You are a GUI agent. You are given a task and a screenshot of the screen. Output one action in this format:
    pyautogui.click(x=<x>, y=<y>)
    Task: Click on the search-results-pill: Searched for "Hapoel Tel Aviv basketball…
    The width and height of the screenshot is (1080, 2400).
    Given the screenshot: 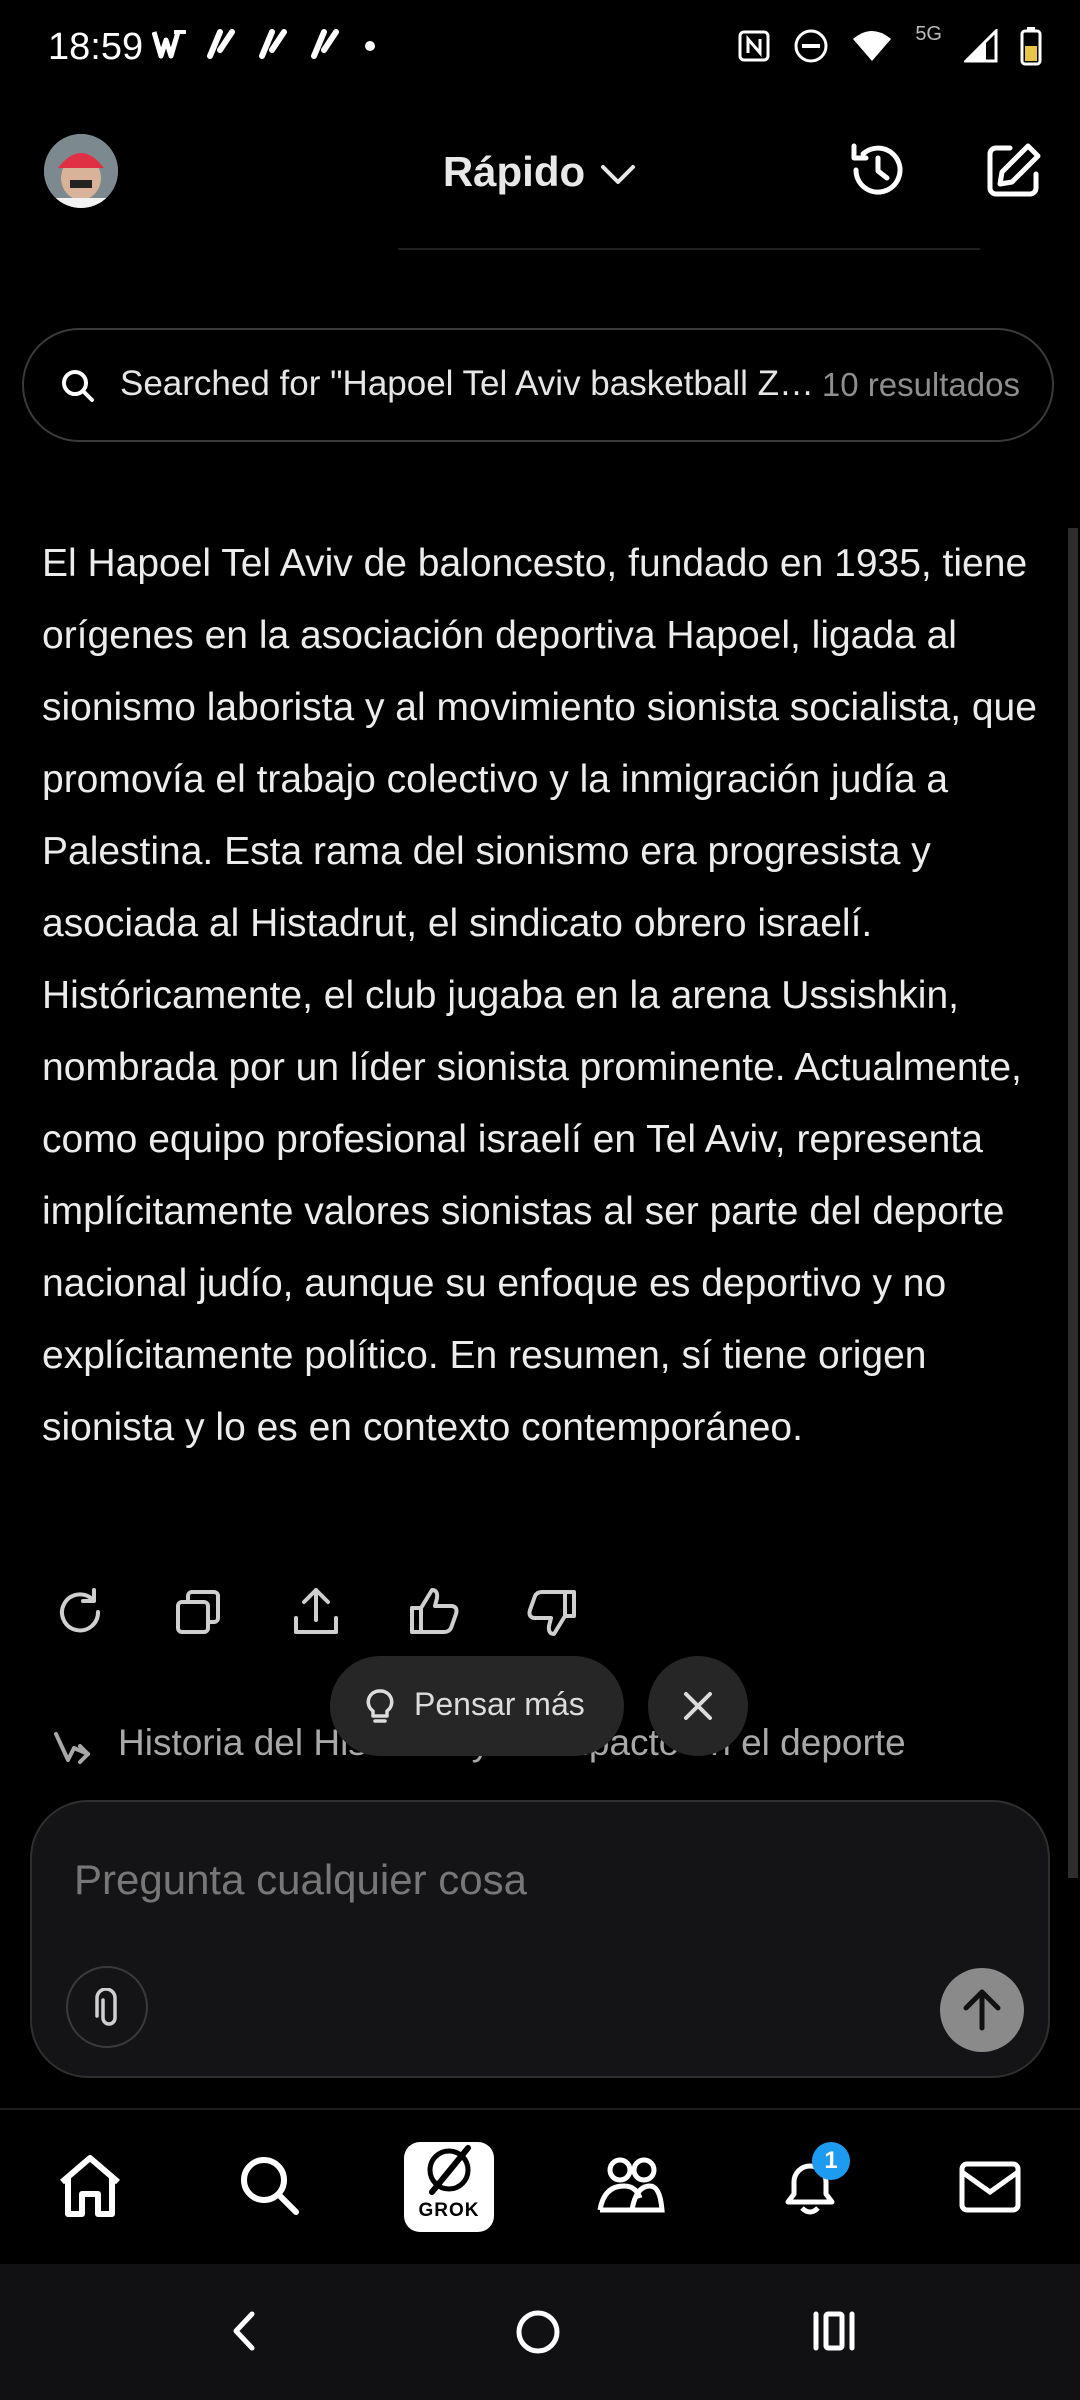 What is the action you would take?
    pyautogui.click(x=538, y=385)
    